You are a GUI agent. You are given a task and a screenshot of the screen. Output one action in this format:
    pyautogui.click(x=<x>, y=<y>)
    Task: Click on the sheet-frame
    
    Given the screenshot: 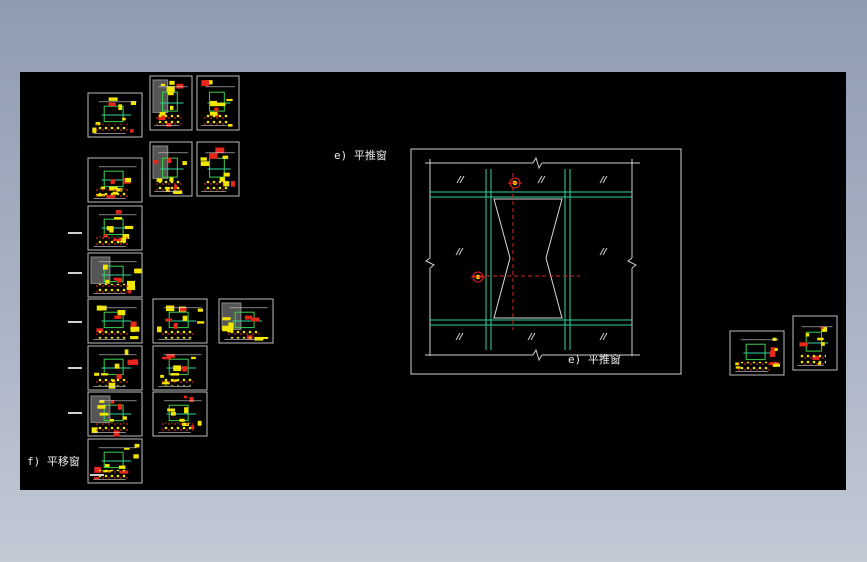 What is the action you would take?
    pyautogui.click(x=546, y=261)
    